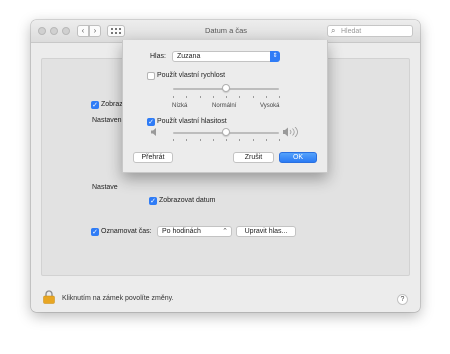 The height and width of the screenshot is (354, 450). What do you see at coordinates (105, 187) in the screenshot?
I see `settings-label-2: Nastave` at bounding box center [105, 187].